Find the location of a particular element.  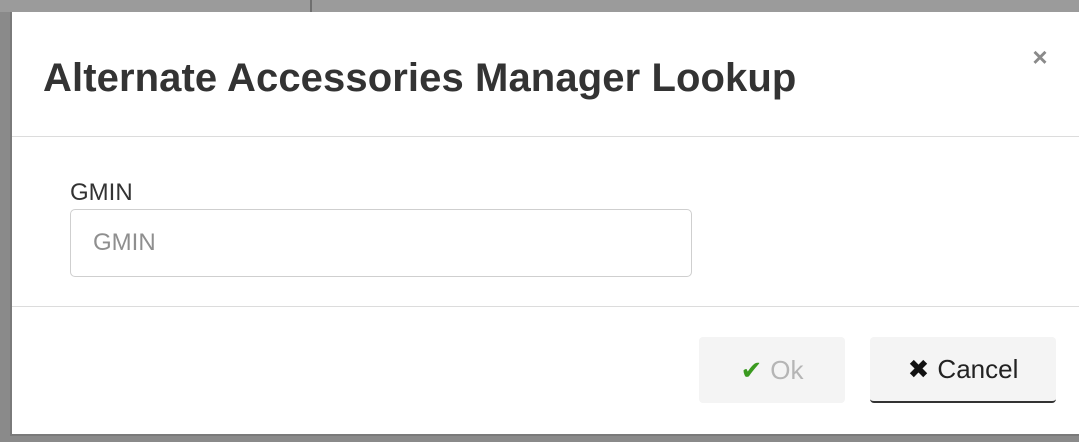

close-icon: × is located at coordinates (1040, 57).